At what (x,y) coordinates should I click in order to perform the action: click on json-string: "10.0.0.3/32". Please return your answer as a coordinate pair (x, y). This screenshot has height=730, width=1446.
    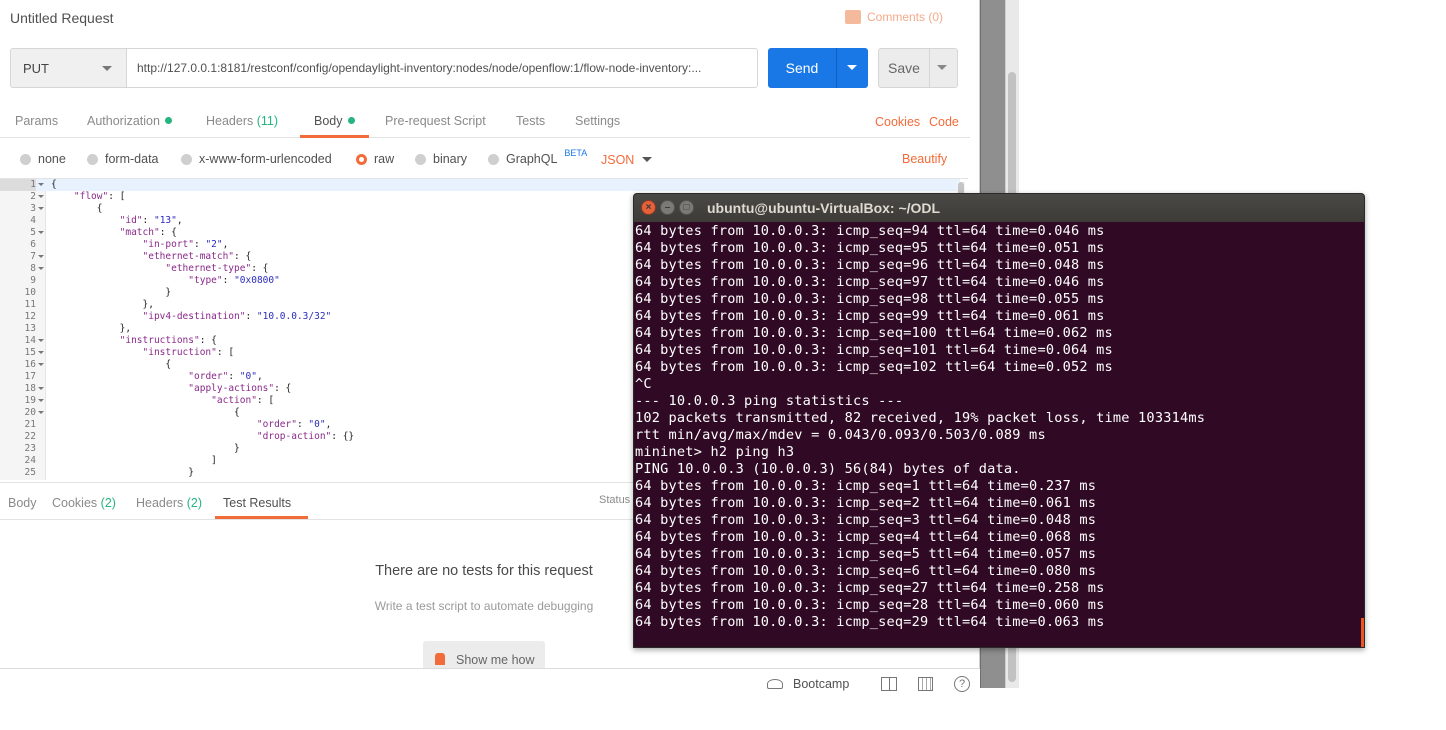
    Looking at the image, I should click on (294, 316).